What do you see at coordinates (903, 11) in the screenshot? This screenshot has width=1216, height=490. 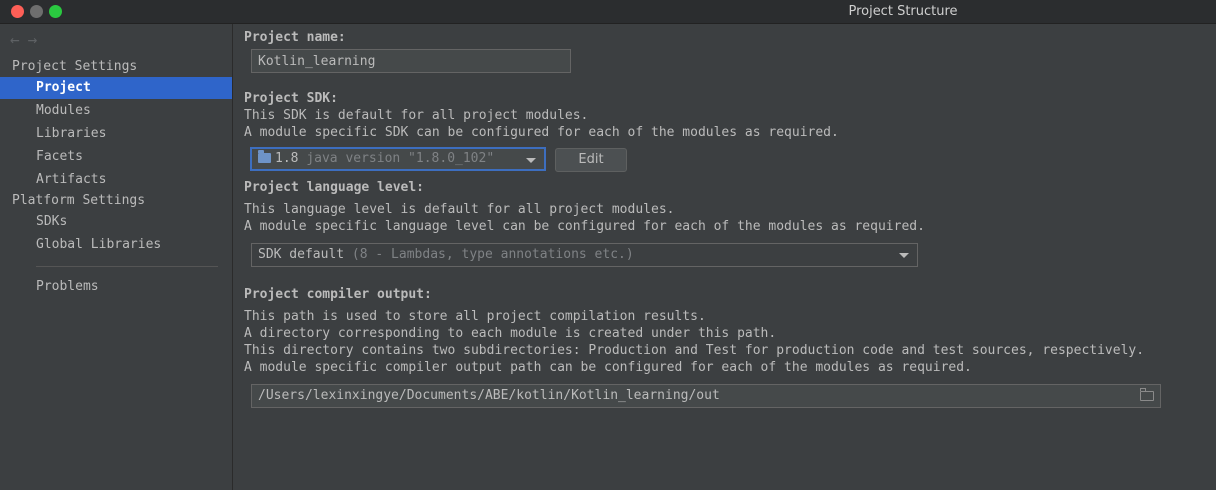 I see `window-title: Project Structure` at bounding box center [903, 11].